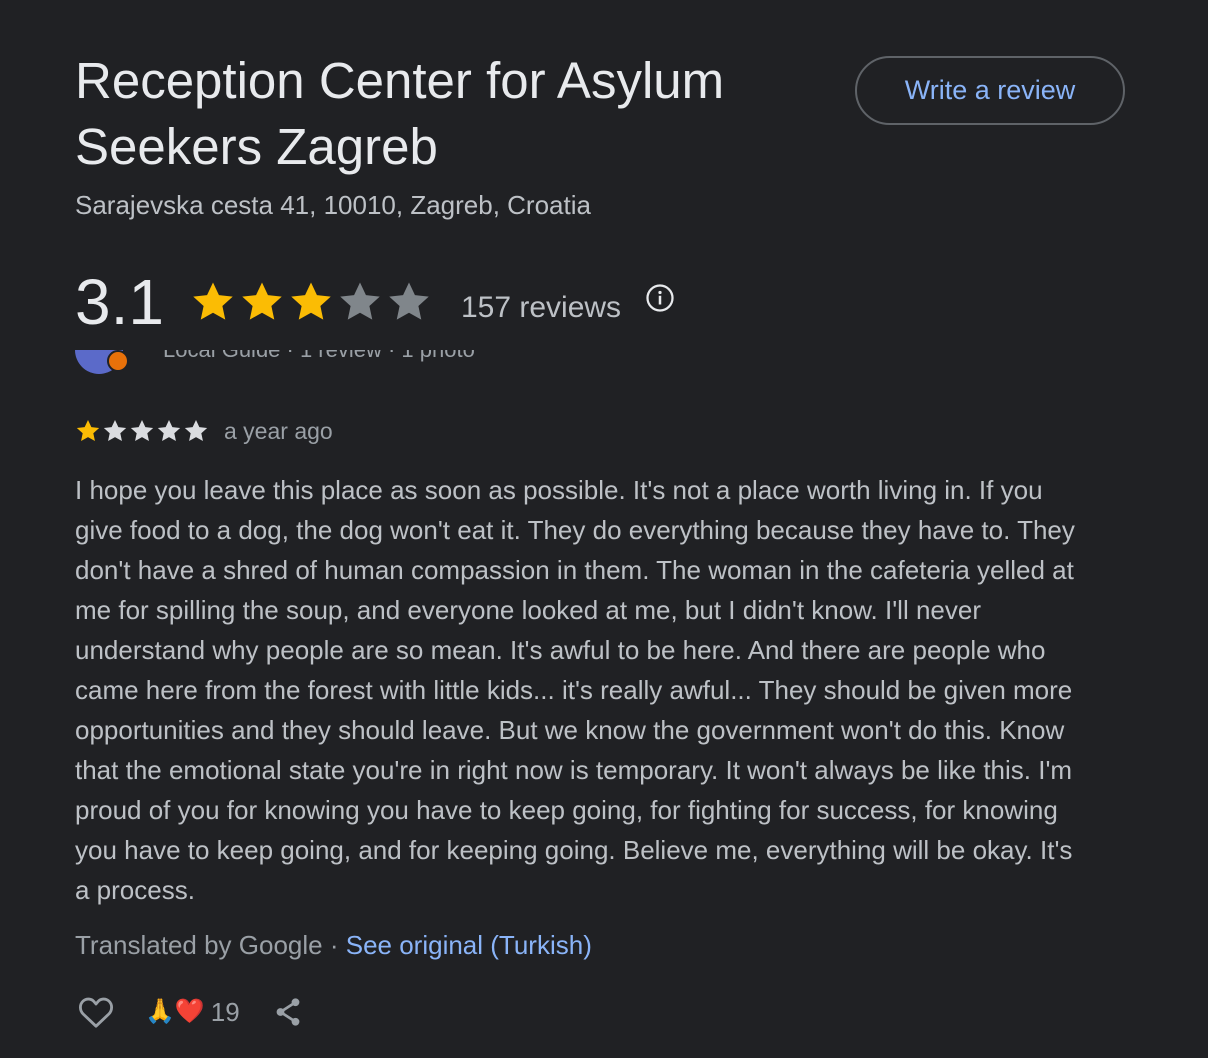  What do you see at coordinates (660, 298) in the screenshot?
I see `info-icon` at bounding box center [660, 298].